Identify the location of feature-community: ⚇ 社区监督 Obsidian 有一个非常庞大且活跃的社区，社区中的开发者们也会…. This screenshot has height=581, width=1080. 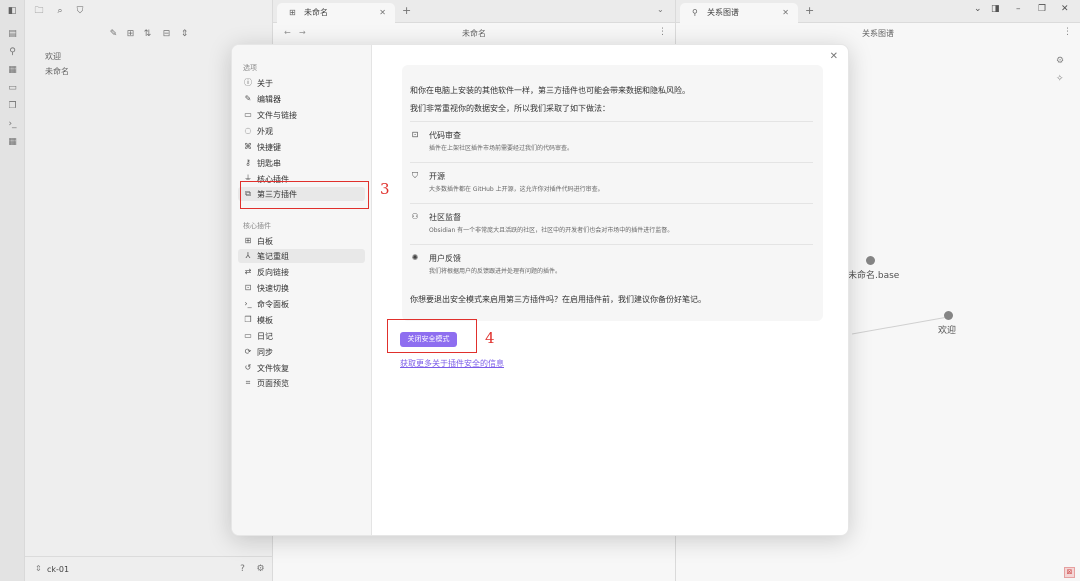
(611, 223).